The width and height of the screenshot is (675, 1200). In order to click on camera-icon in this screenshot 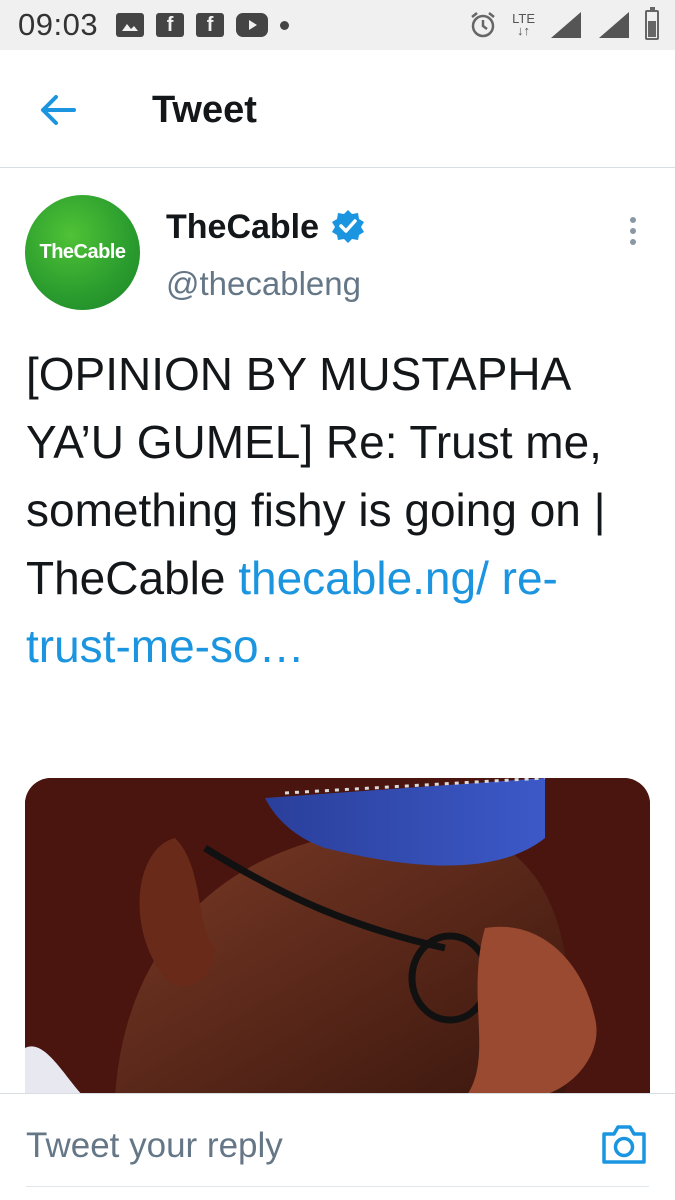, I will do `click(624, 1144)`.